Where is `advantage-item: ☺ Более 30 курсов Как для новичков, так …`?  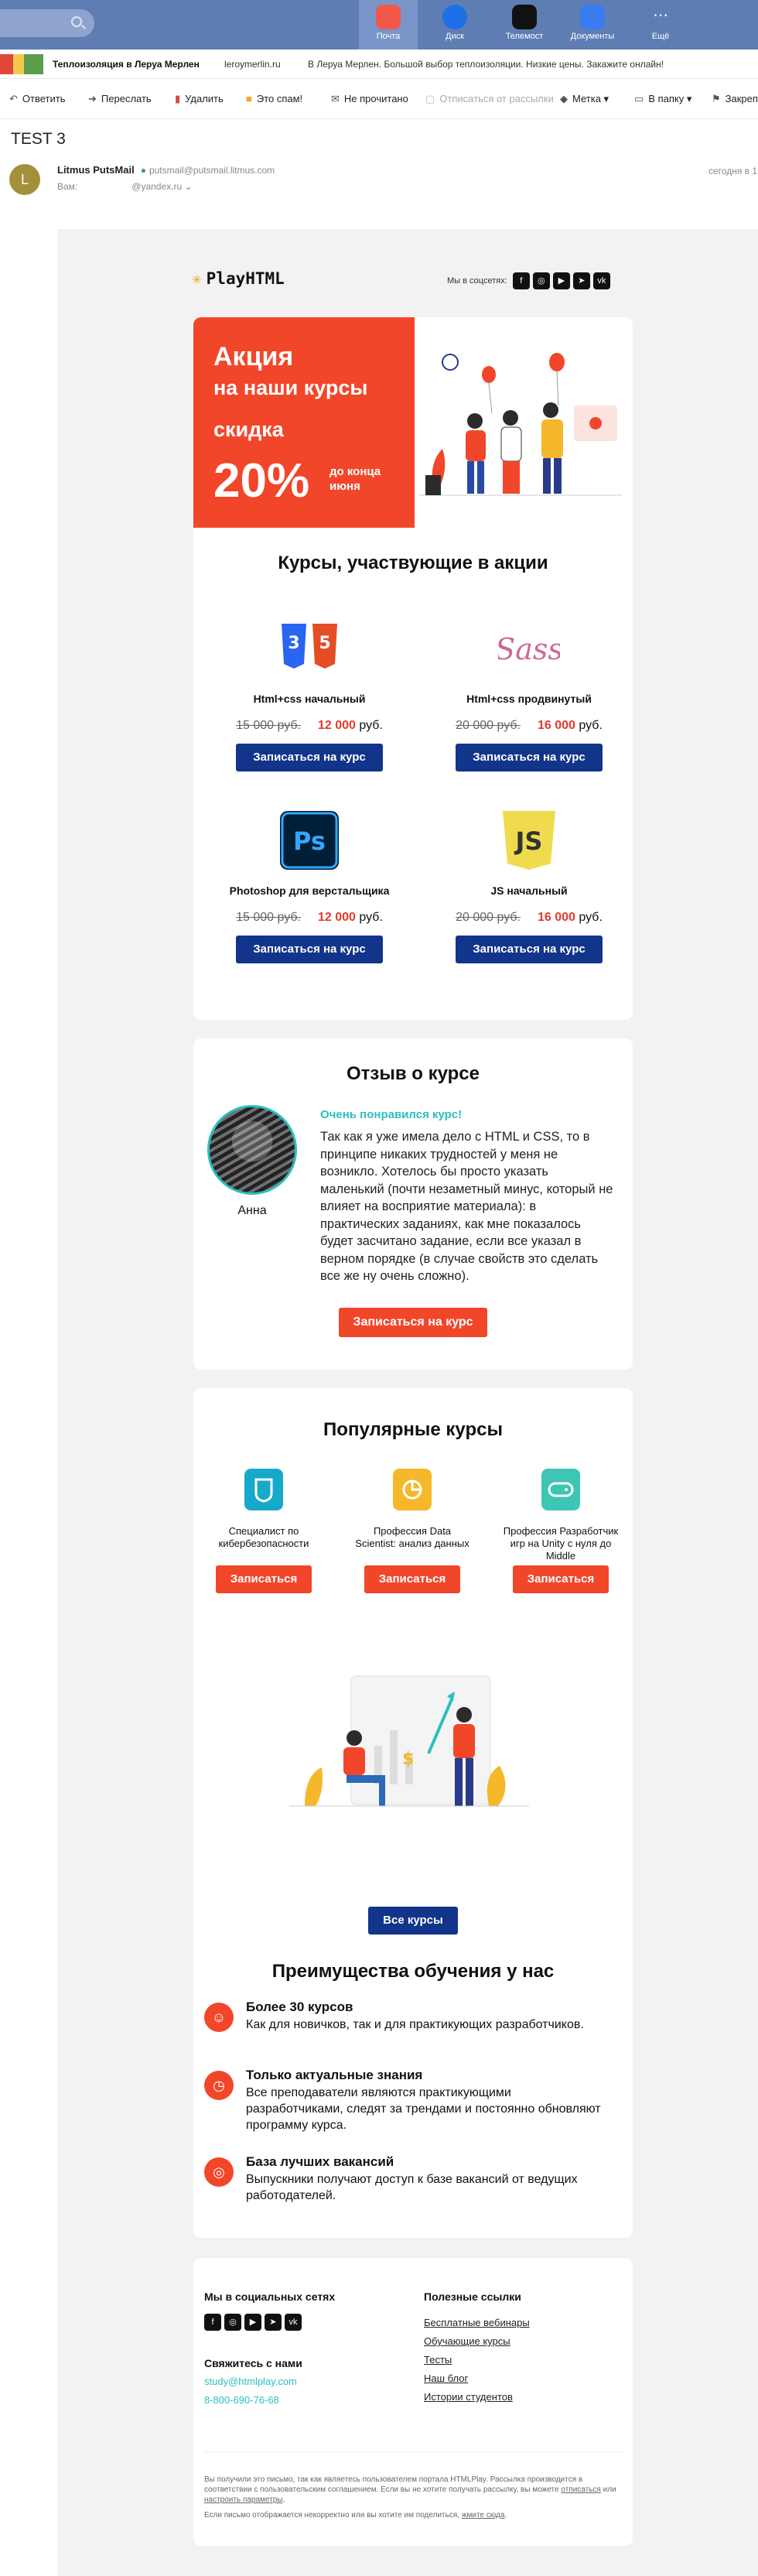
advantage-item: ☺ Более 30 курсов Как для новичков, так … is located at coordinates (405, 2030).